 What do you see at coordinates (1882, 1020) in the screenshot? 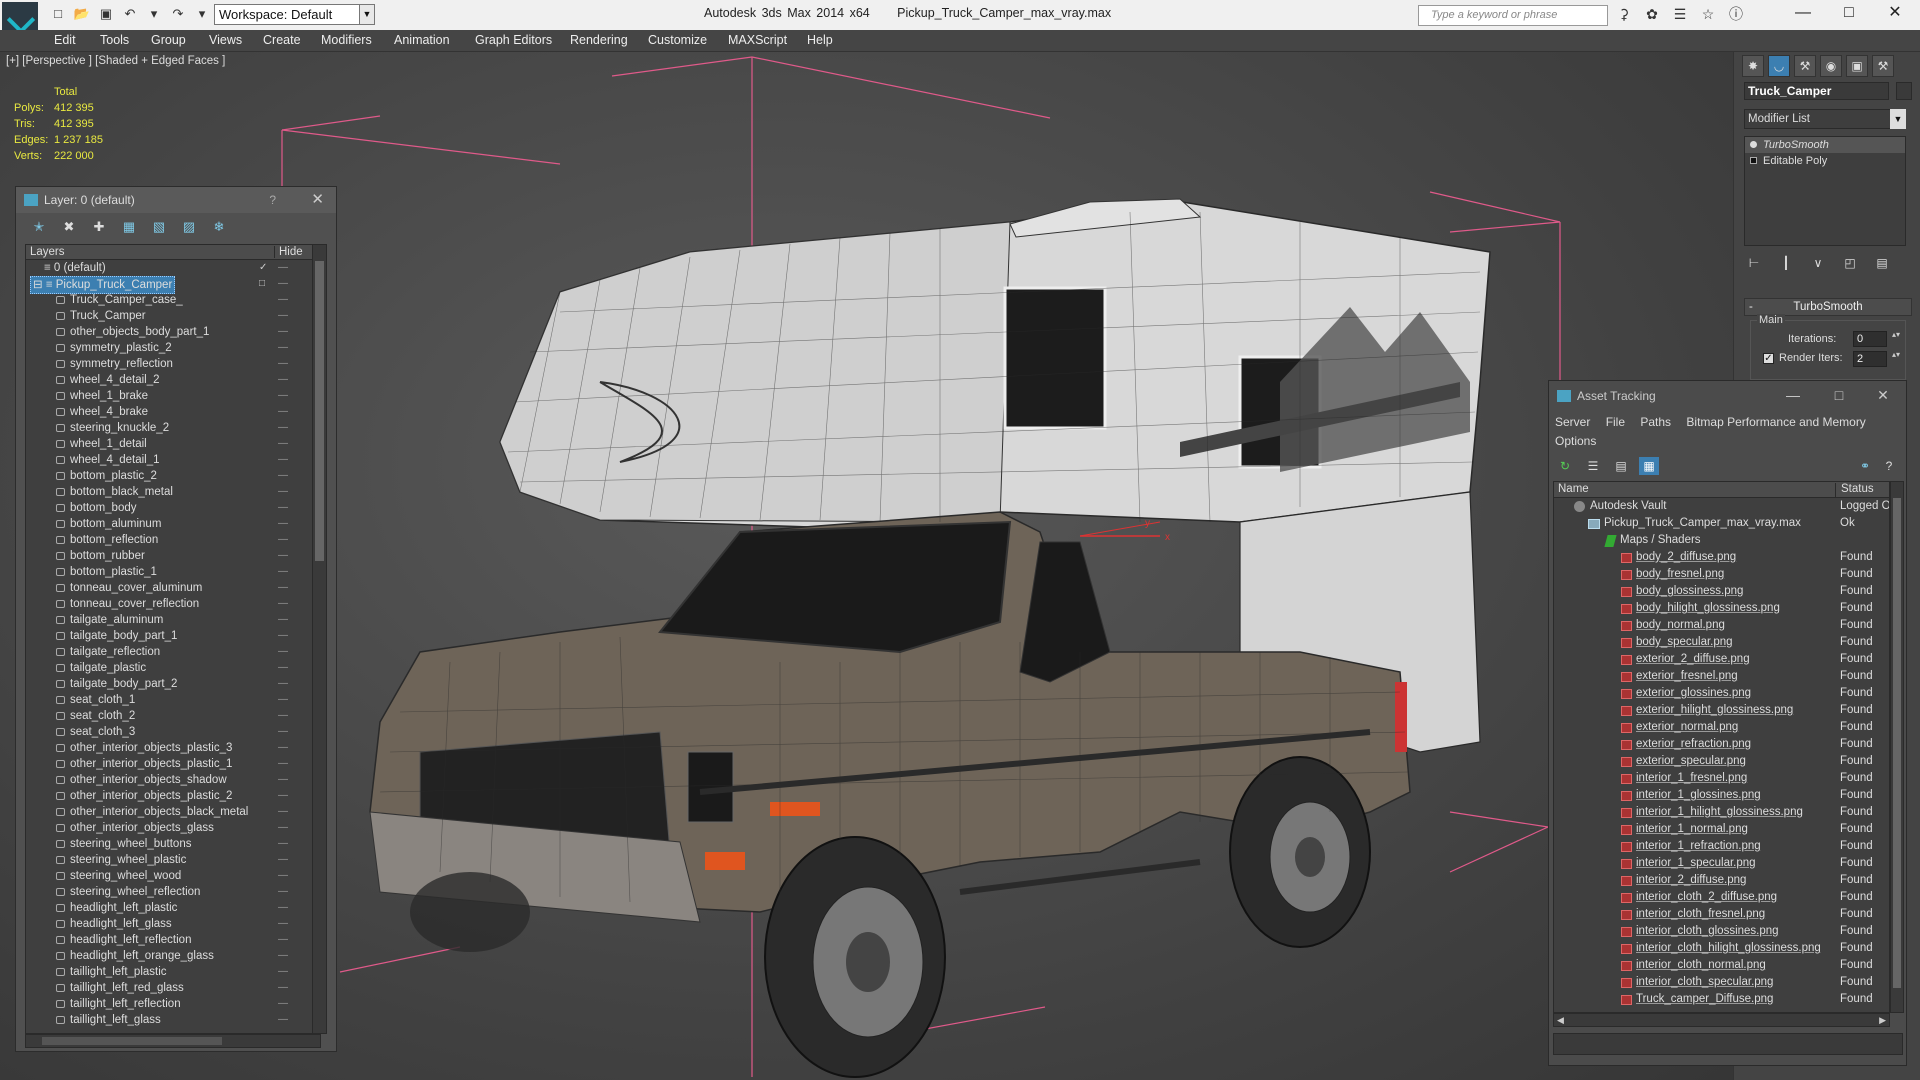
I see `scroll-right-icon: ▶` at bounding box center [1882, 1020].